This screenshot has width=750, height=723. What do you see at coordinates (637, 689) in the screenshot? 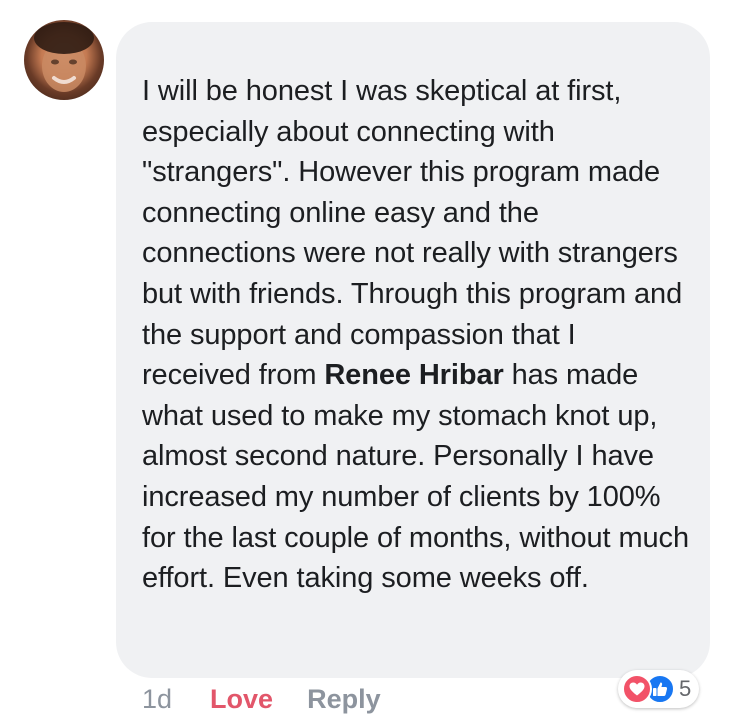
I see `love-reaction-icon` at bounding box center [637, 689].